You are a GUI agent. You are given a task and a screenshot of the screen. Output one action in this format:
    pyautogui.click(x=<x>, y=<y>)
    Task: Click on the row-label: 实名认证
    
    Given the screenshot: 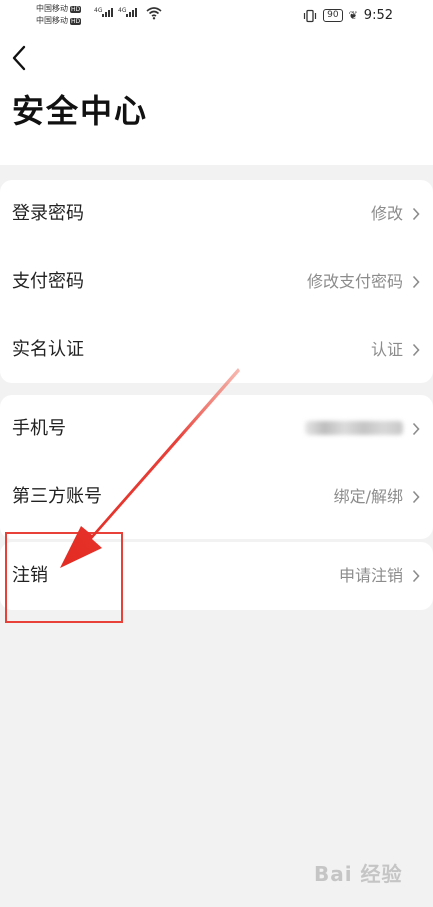 What is the action you would take?
    pyautogui.click(x=48, y=349)
    